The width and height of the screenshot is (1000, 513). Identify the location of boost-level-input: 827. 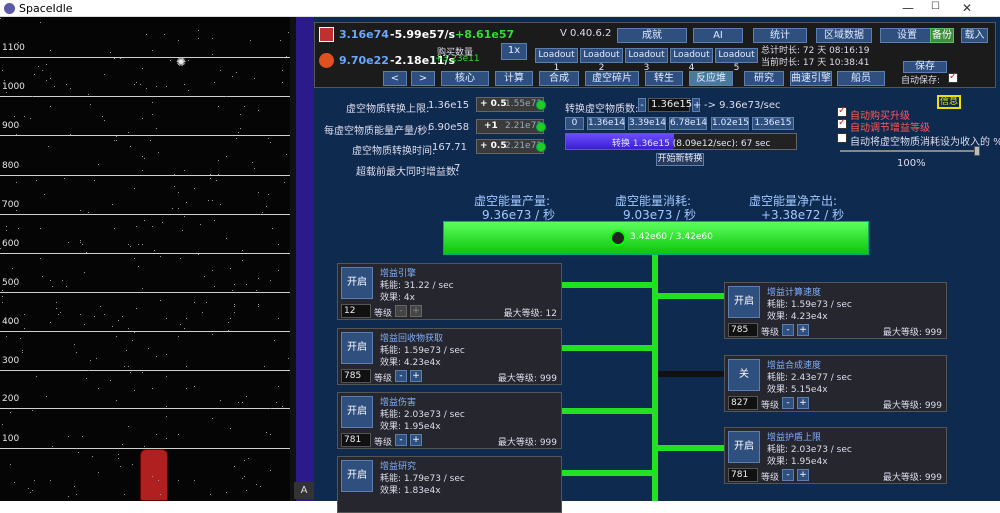
(743, 403).